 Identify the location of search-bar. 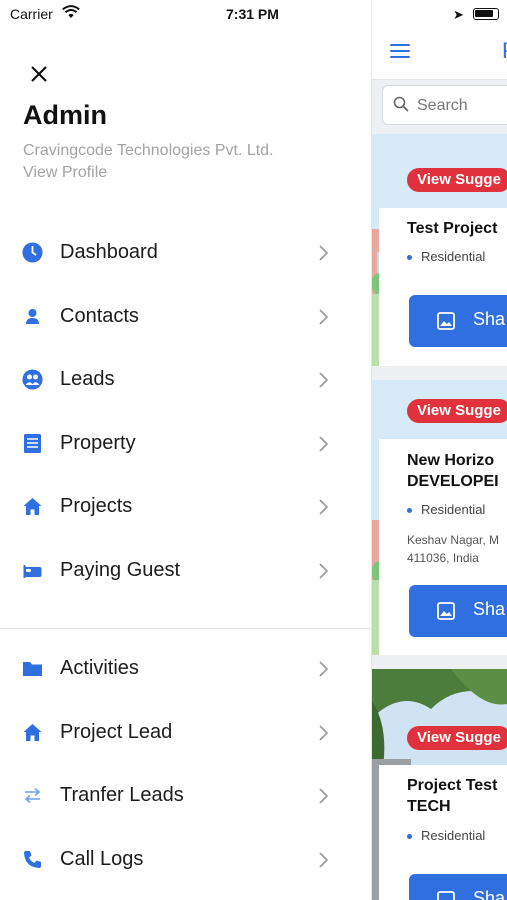
(444, 105).